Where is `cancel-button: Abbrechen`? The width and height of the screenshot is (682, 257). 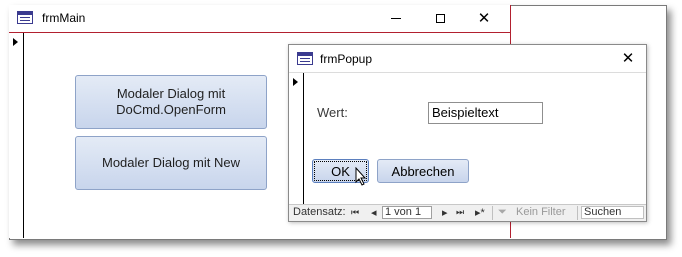 cancel-button: Abbrechen is located at coordinates (423, 171).